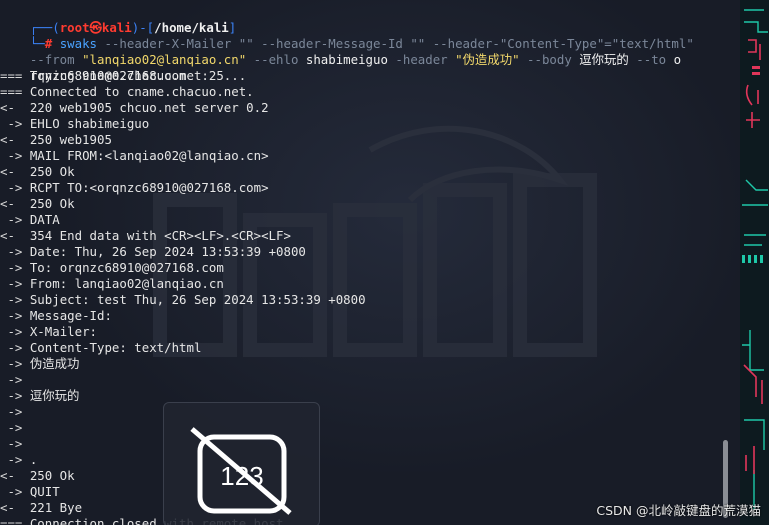 The width and height of the screenshot is (769, 525). Describe the element at coordinates (145, 187) in the screenshot. I see `output-line-text: RCPT TO:<orqnzc68910@027168.com>` at that location.